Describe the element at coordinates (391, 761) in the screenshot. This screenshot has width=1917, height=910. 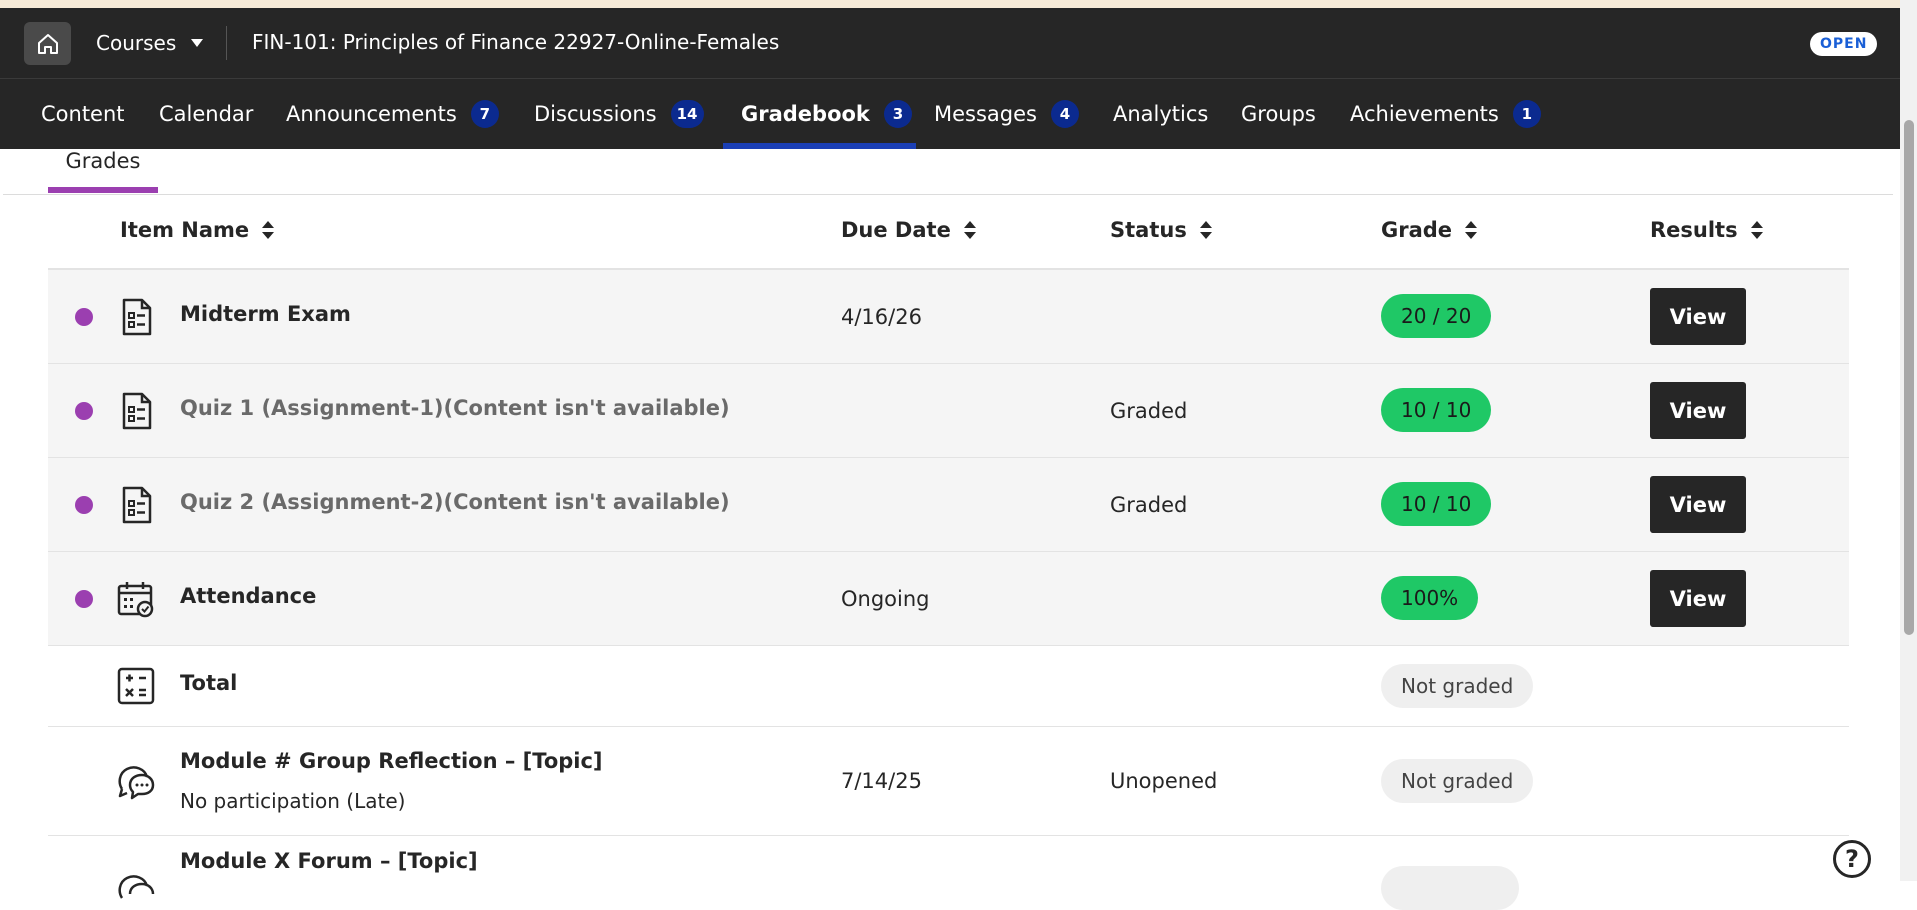
I see `item-name-link: Module # Group Reflection – [Topic]` at that location.